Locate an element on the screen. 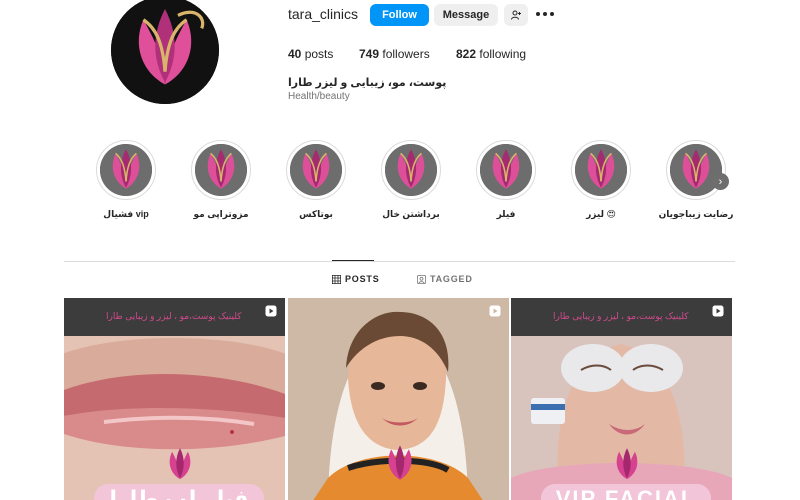  message-button: Message is located at coordinates (466, 15).